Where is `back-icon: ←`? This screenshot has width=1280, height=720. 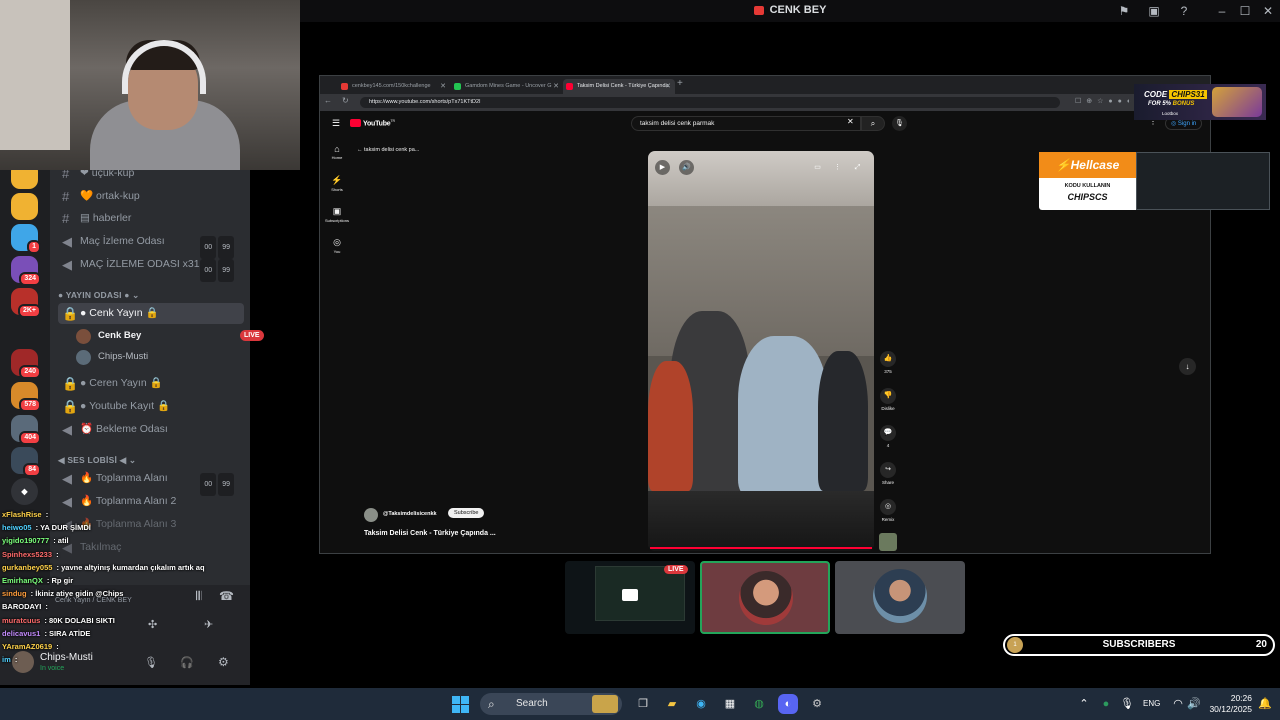
back-icon: ← is located at coordinates (328, 100).